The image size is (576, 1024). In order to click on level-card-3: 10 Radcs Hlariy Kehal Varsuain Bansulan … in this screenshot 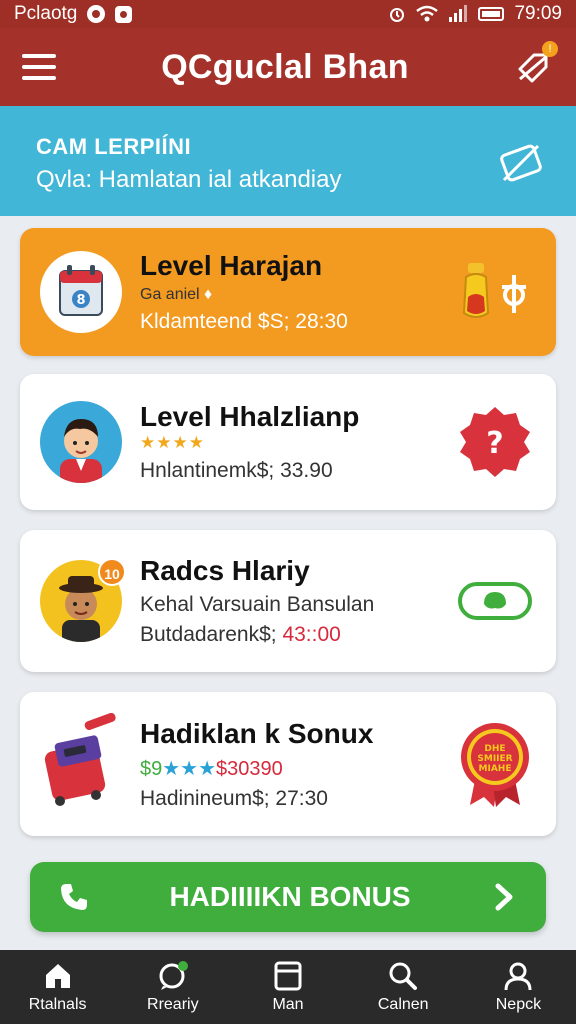, I will do `click(288, 601)`.